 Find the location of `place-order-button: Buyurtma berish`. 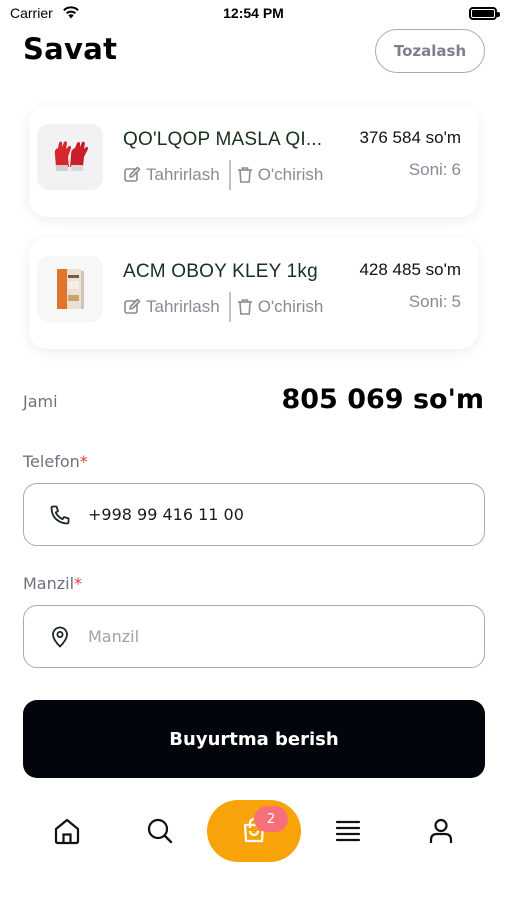

place-order-button: Buyurtma berish is located at coordinates (254, 739).